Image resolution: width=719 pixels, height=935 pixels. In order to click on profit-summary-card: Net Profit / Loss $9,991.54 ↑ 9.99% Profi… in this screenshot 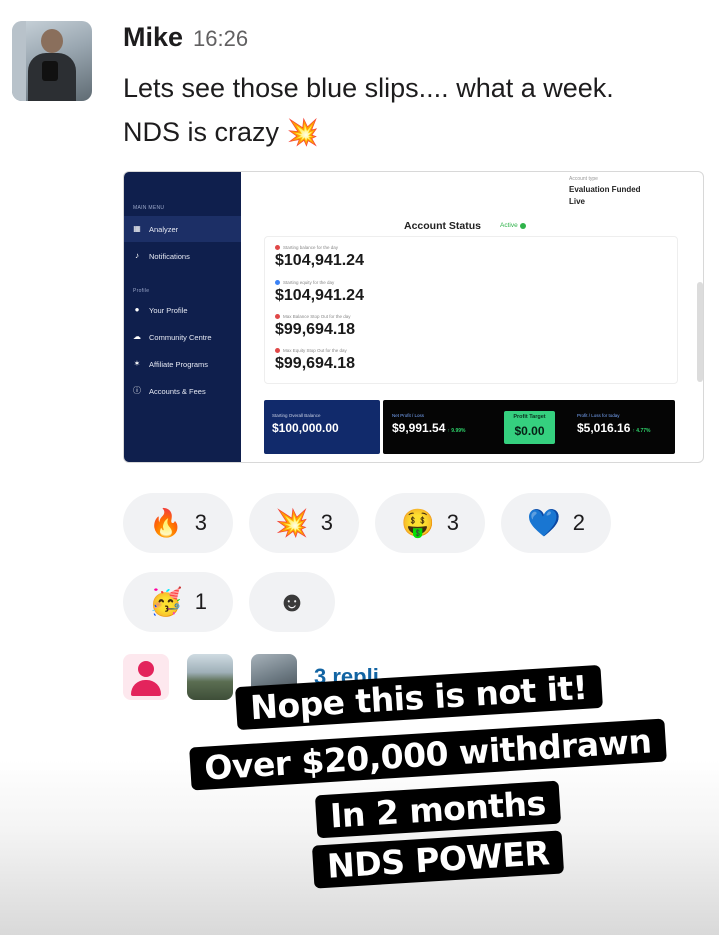, I will do `click(529, 427)`.